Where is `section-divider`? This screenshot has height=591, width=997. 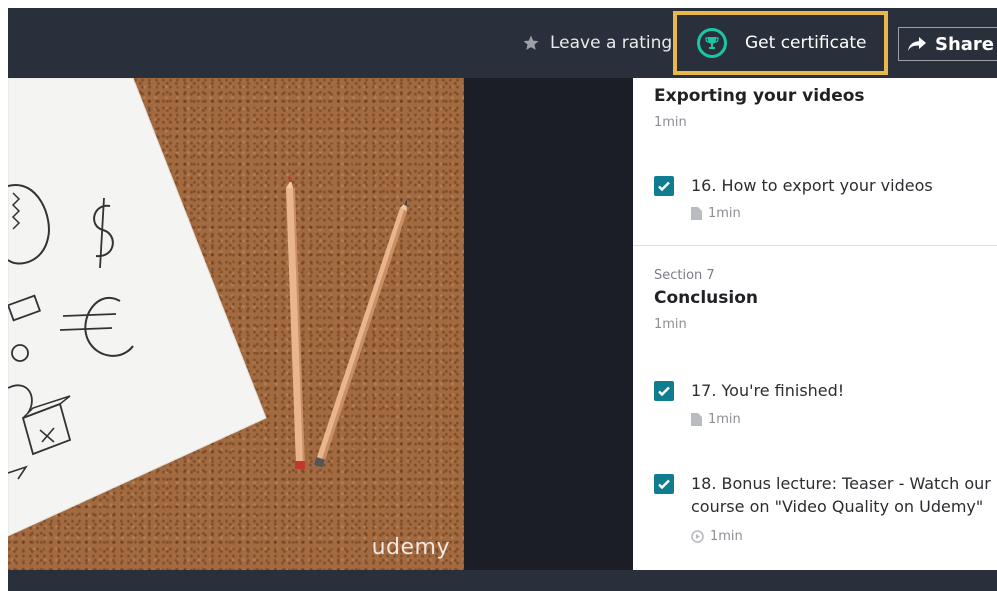
section-divider is located at coordinates (815, 245).